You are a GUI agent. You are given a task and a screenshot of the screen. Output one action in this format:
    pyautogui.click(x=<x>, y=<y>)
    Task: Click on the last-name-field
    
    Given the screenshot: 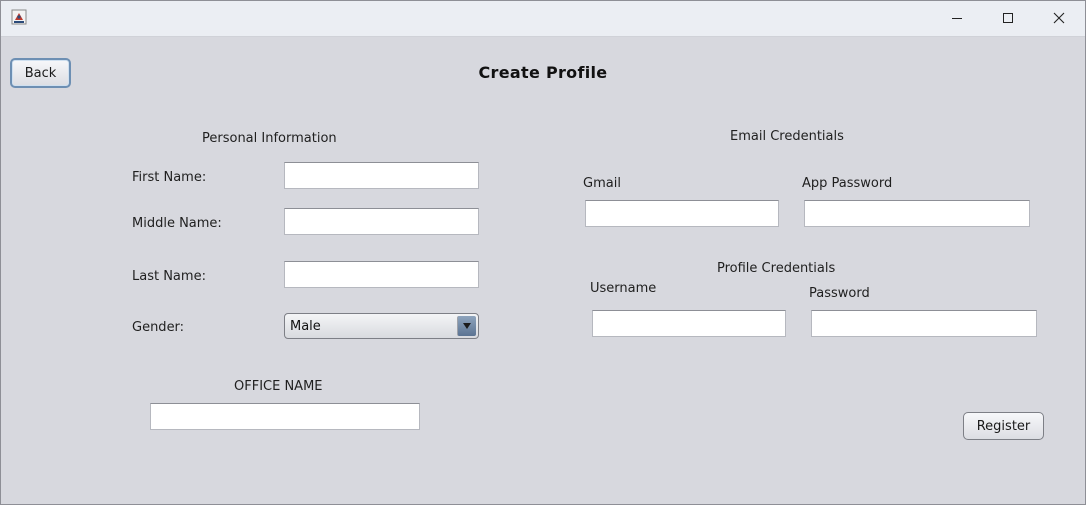 What is the action you would take?
    pyautogui.click(x=381, y=274)
    